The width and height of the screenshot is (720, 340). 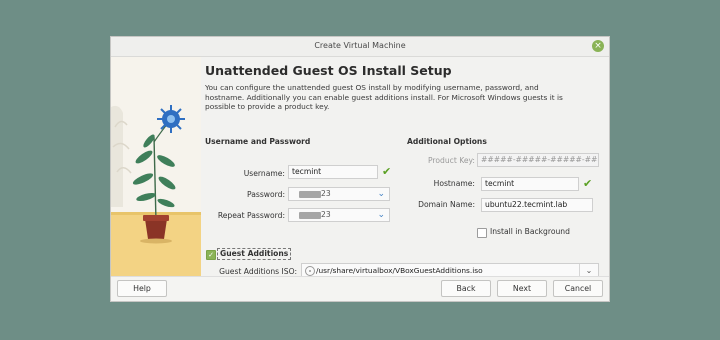 What do you see at coordinates (466, 288) in the screenshot?
I see `back-button: Back` at bounding box center [466, 288].